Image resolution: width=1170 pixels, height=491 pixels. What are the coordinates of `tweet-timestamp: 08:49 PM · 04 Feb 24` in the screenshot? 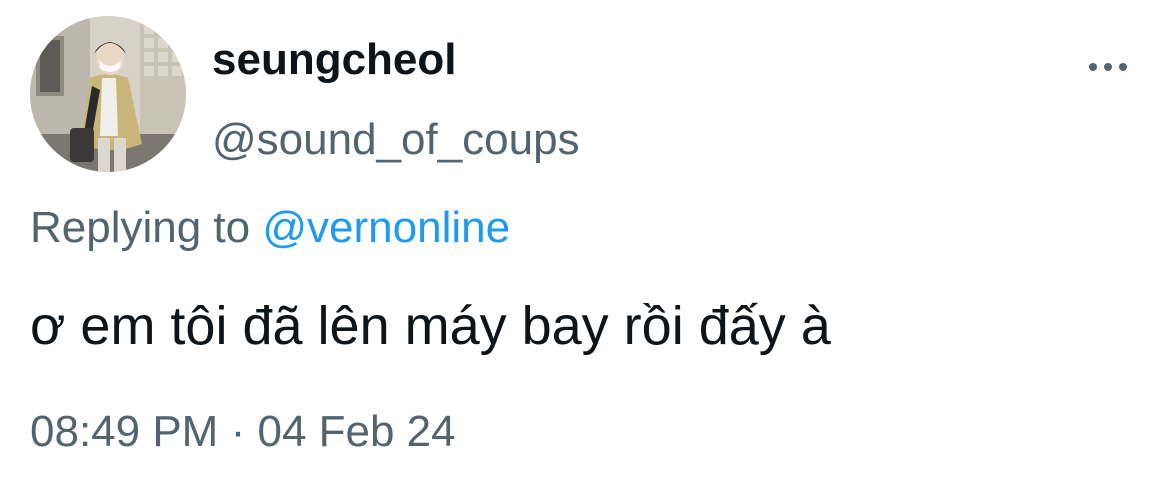 It's located at (243, 432).